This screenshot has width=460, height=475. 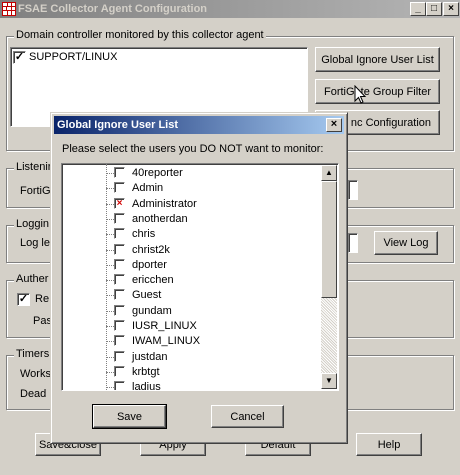 I want to click on user-row: Guest, so click(x=192, y=295).